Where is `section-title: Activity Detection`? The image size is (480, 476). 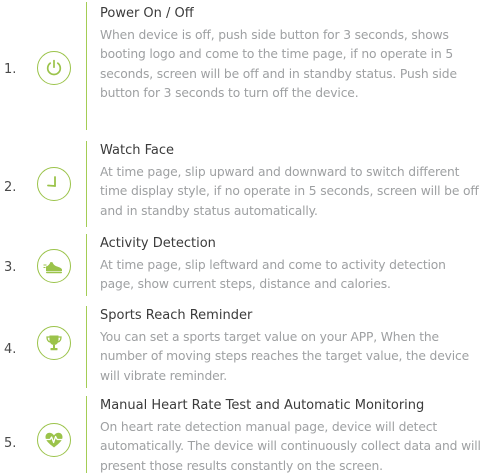
section-title: Activity Detection is located at coordinates (158, 243).